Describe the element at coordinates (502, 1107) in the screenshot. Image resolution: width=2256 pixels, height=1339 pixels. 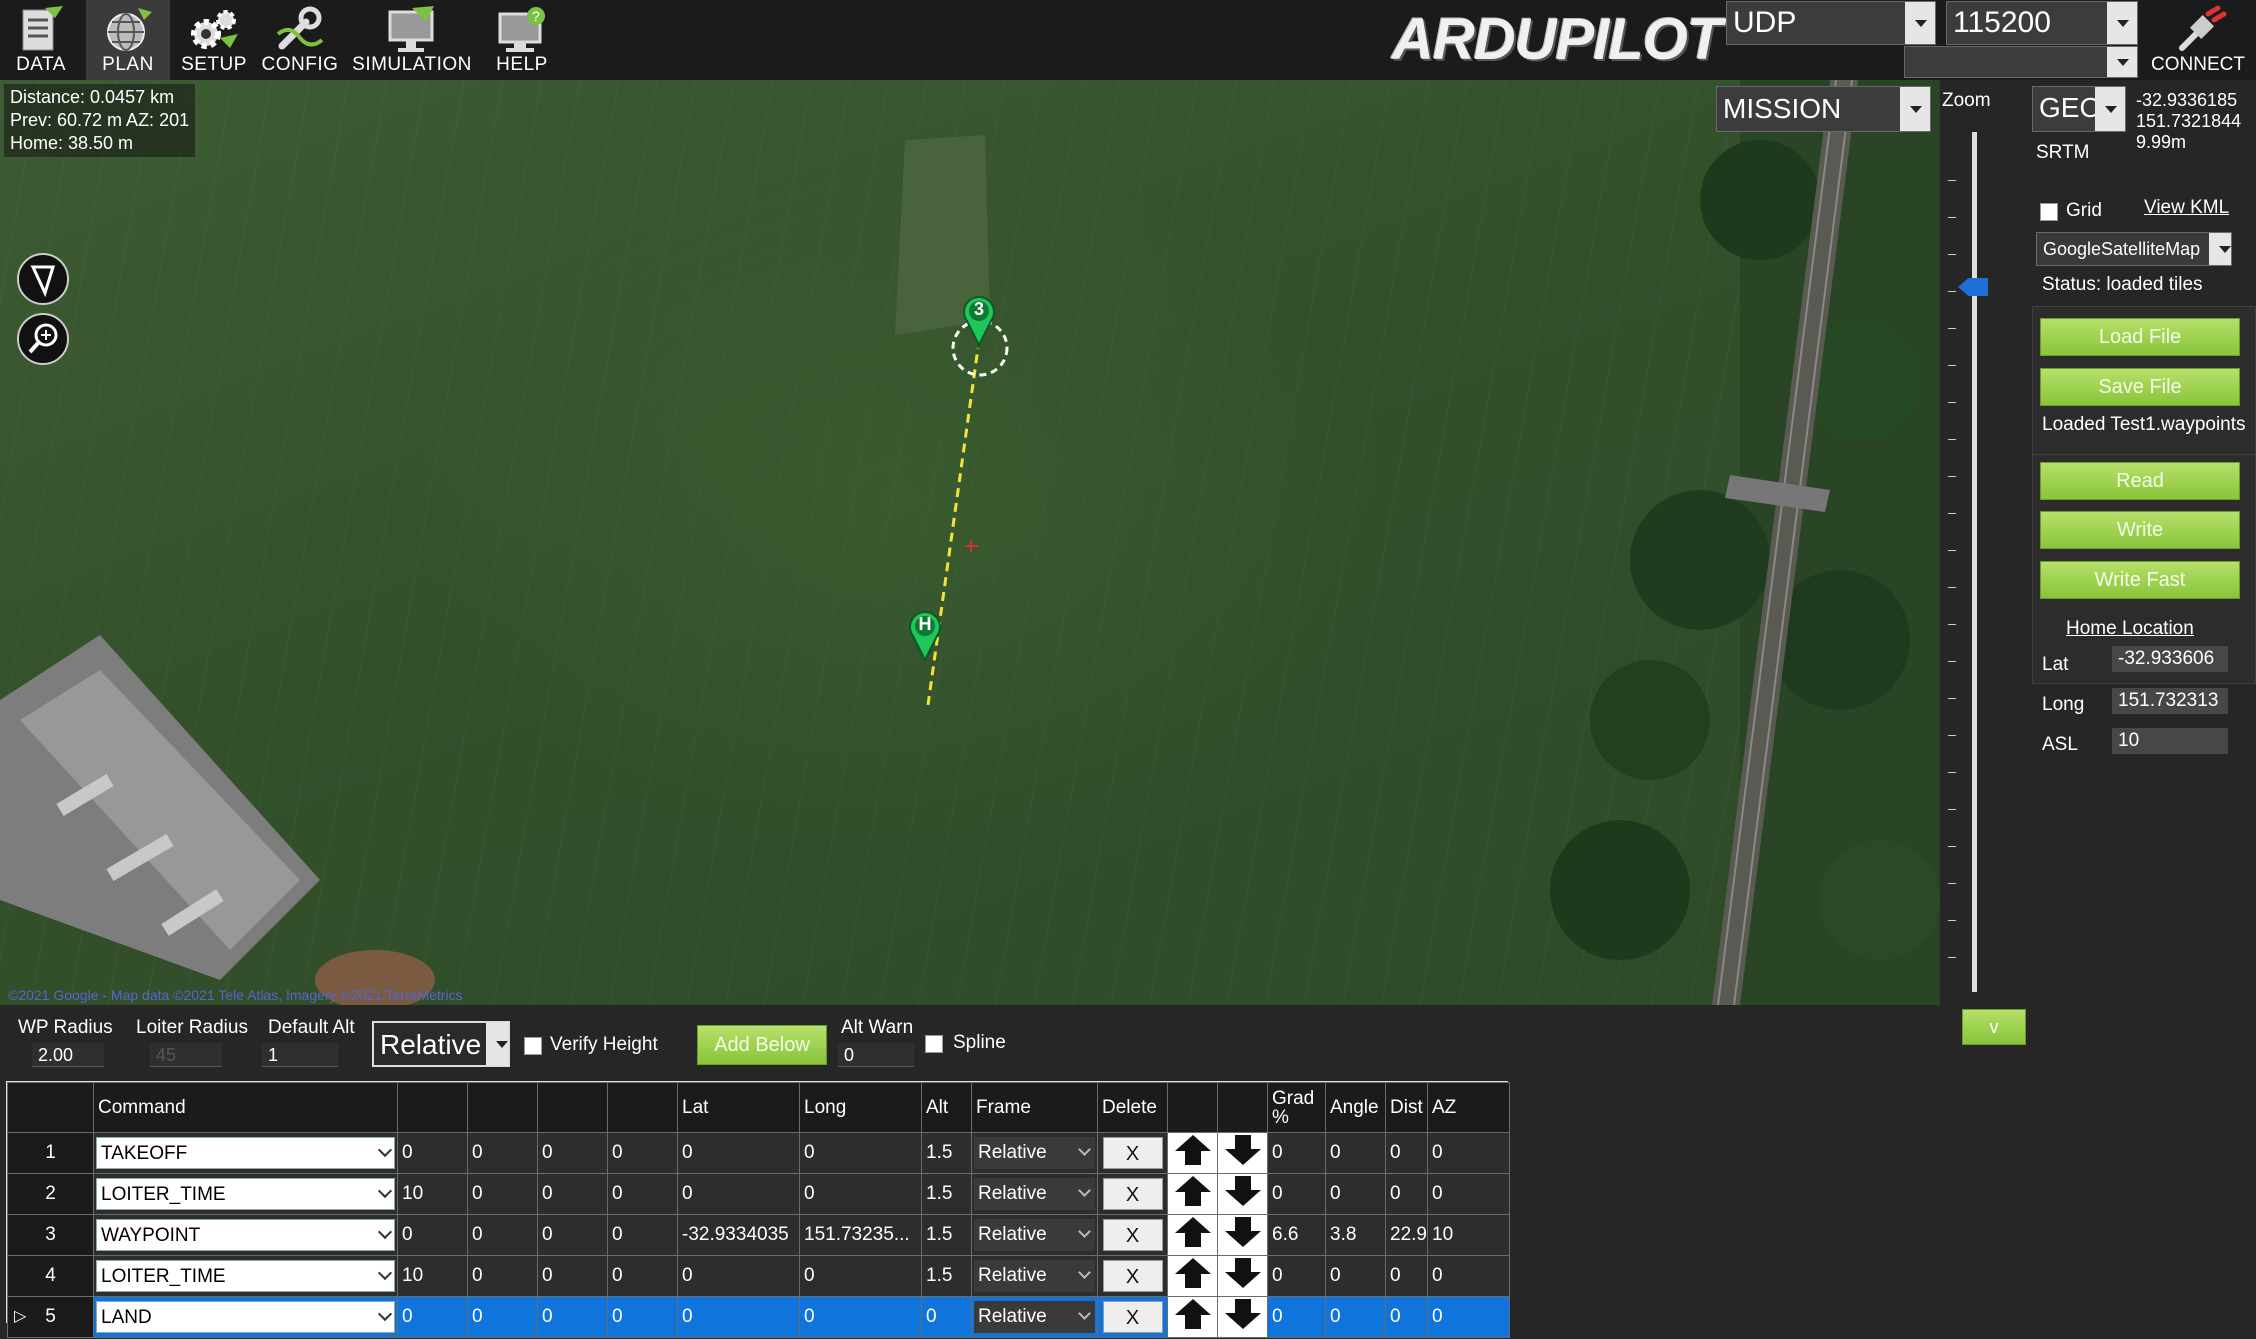
I see `col-header-param2` at that location.